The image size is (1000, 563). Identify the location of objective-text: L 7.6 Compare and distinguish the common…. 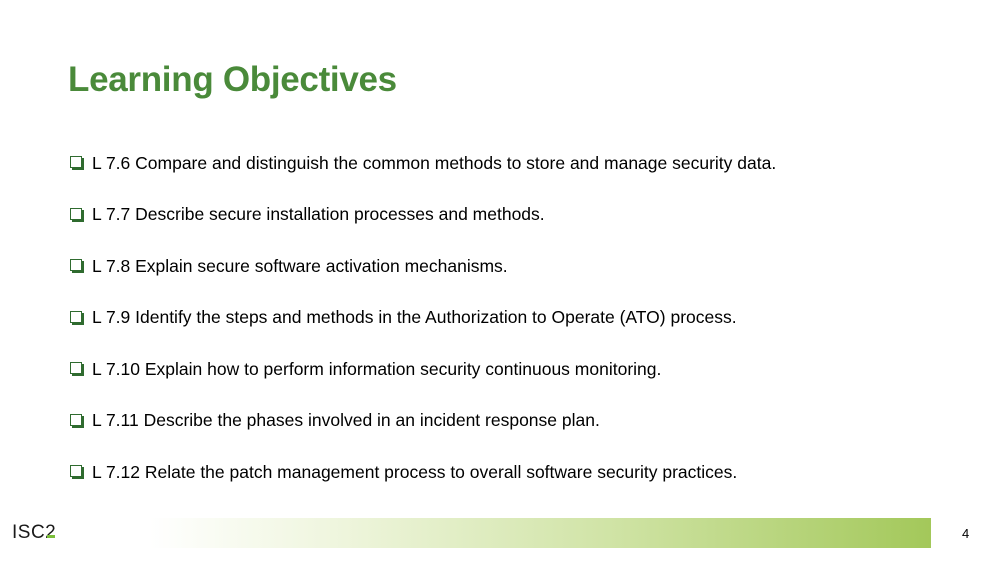
(434, 162).